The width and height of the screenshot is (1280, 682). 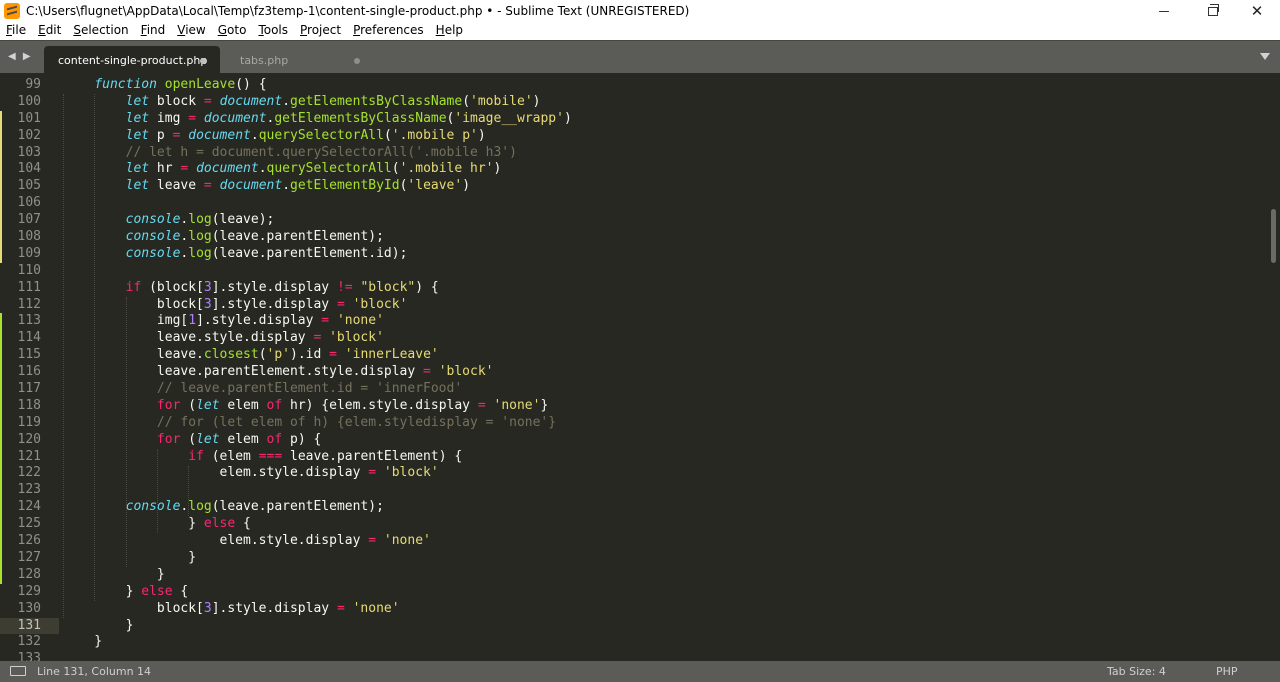 What do you see at coordinates (634, 491) in the screenshot?
I see `code-line: 123` at bounding box center [634, 491].